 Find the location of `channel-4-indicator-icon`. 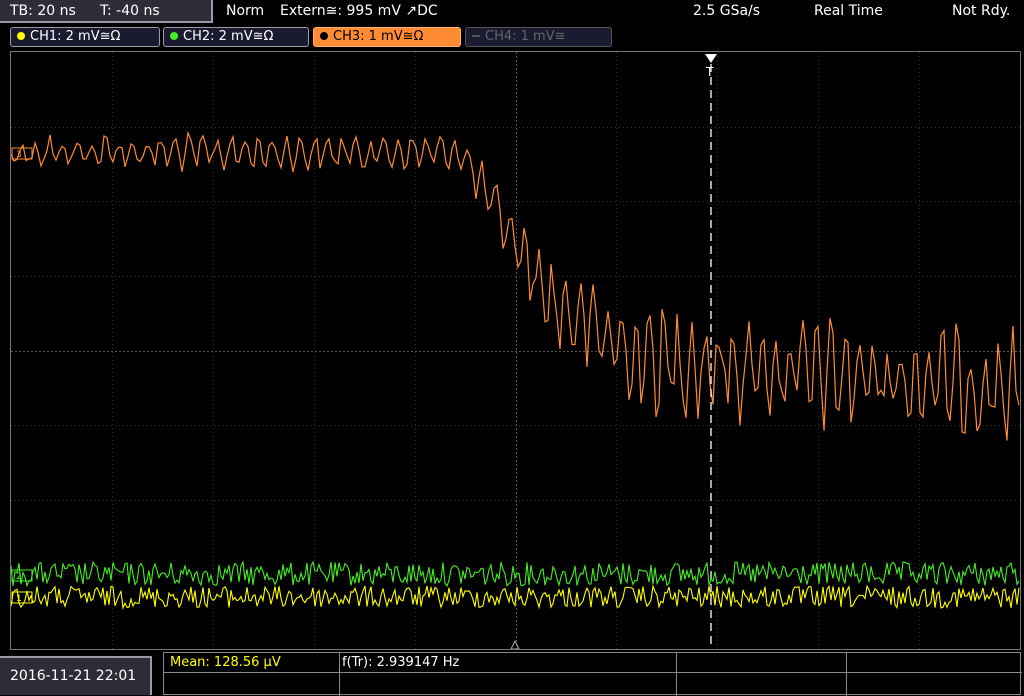

channel-4-indicator-icon is located at coordinates (476, 36).